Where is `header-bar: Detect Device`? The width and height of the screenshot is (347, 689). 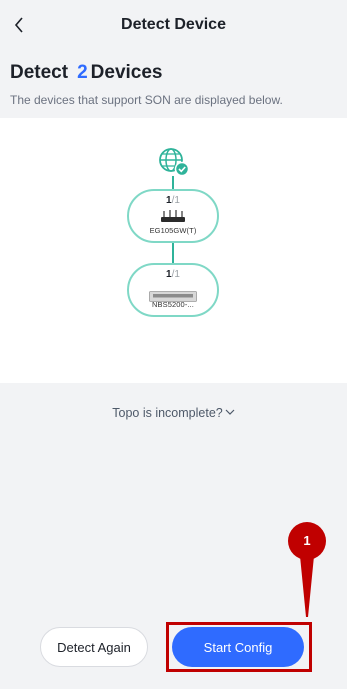 header-bar: Detect Device is located at coordinates (173, 26).